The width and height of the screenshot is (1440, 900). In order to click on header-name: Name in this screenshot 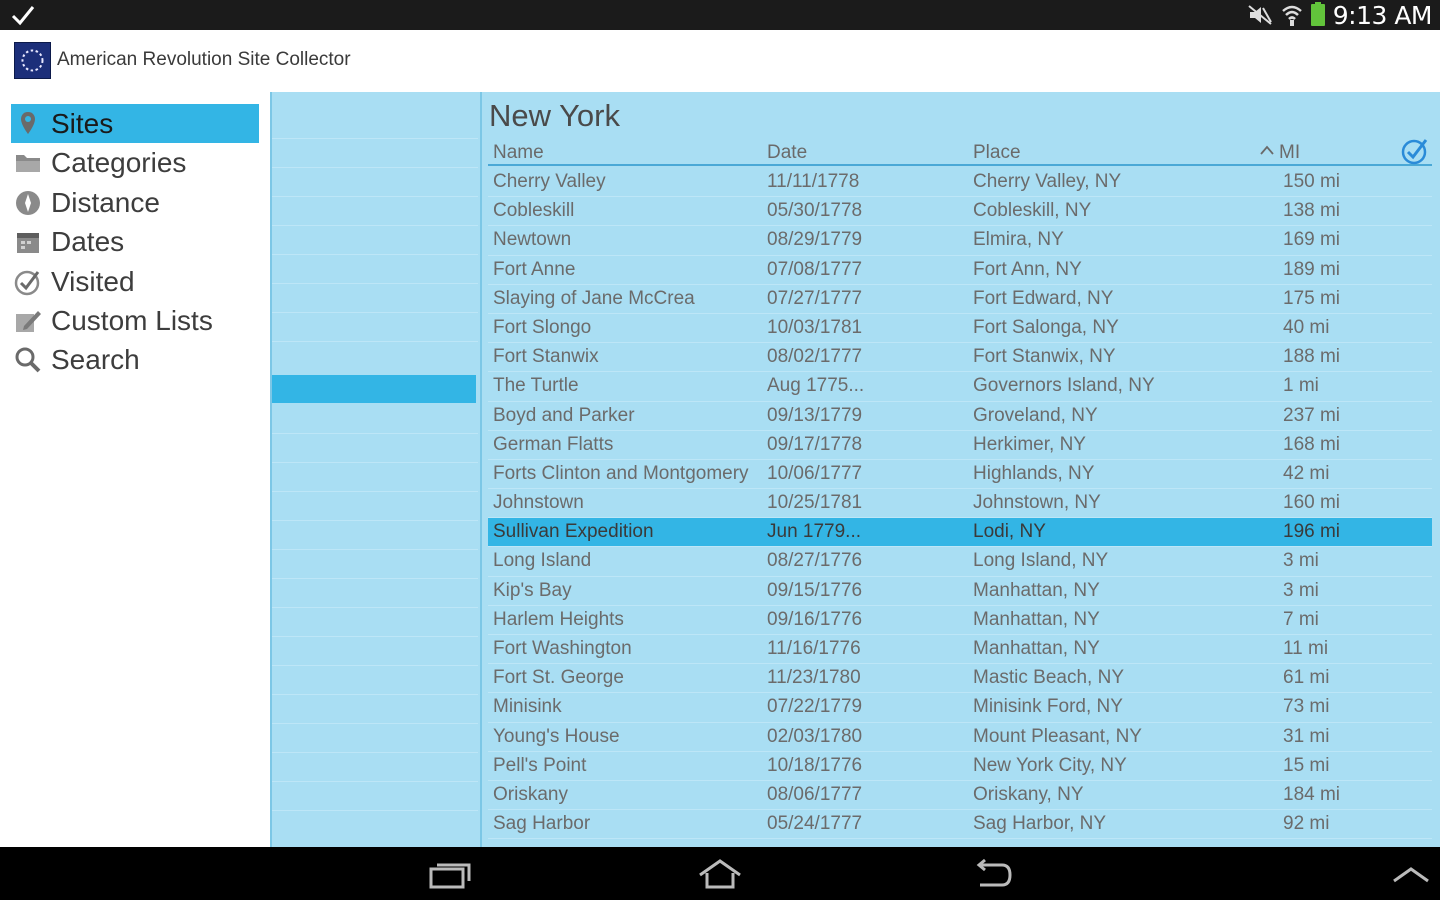, I will do `click(518, 153)`.